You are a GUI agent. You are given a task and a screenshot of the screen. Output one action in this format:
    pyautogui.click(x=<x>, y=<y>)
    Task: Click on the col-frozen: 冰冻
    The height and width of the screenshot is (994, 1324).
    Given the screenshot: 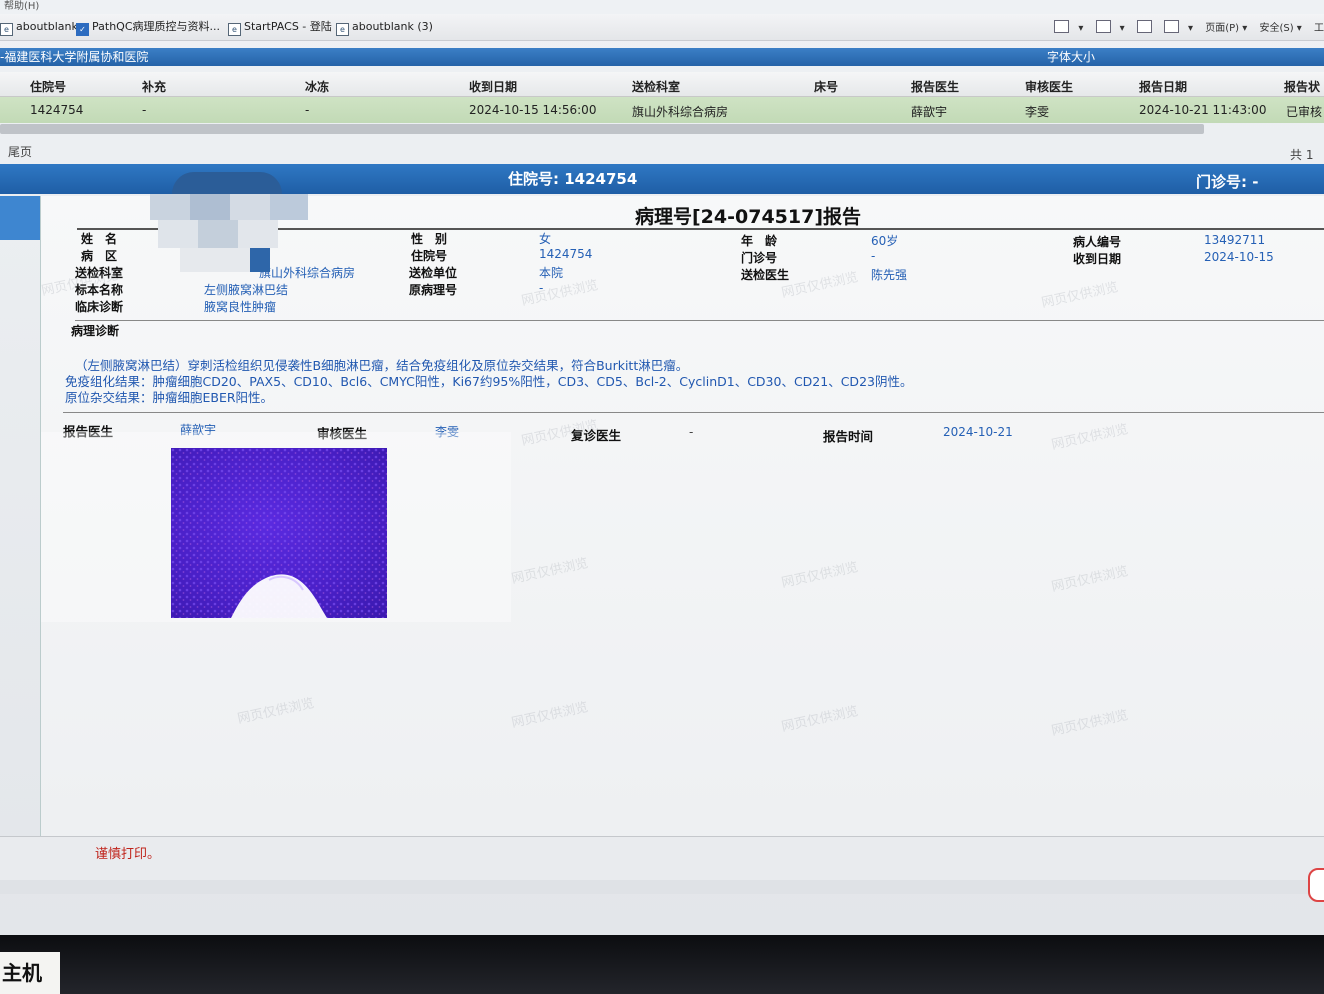 What is the action you would take?
    pyautogui.click(x=317, y=86)
    